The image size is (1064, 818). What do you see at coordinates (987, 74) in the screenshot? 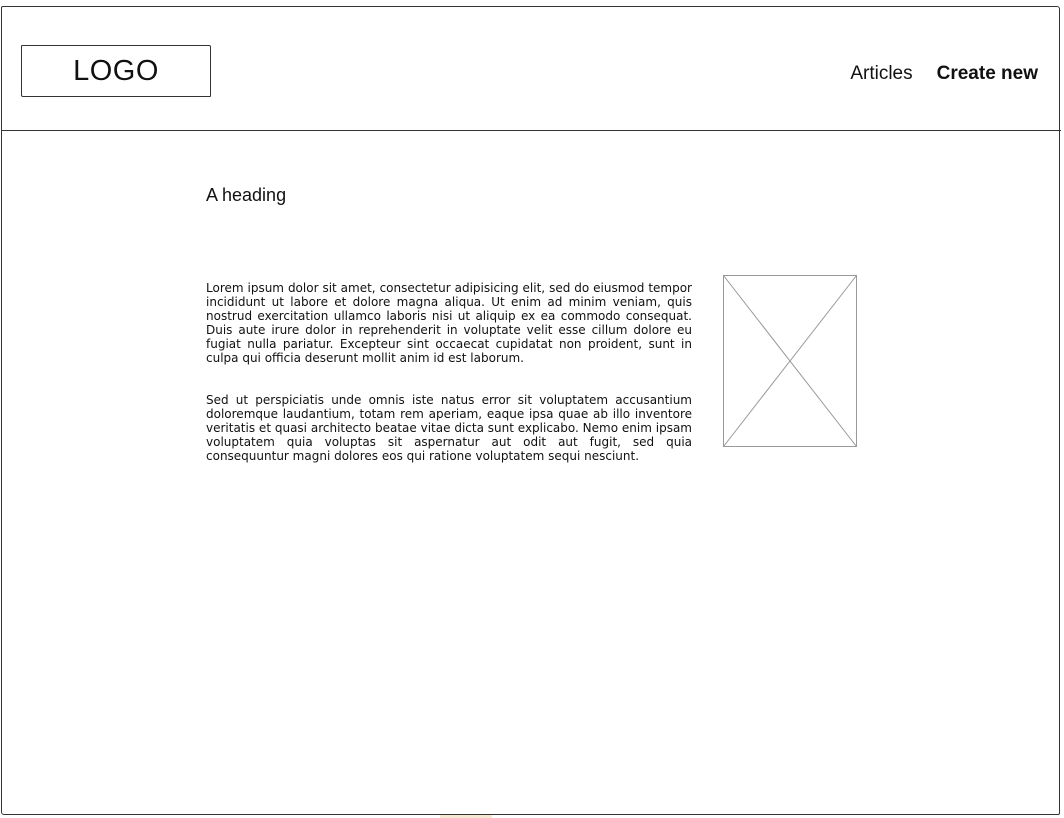
I see `nav-create-new-link: Create new` at bounding box center [987, 74].